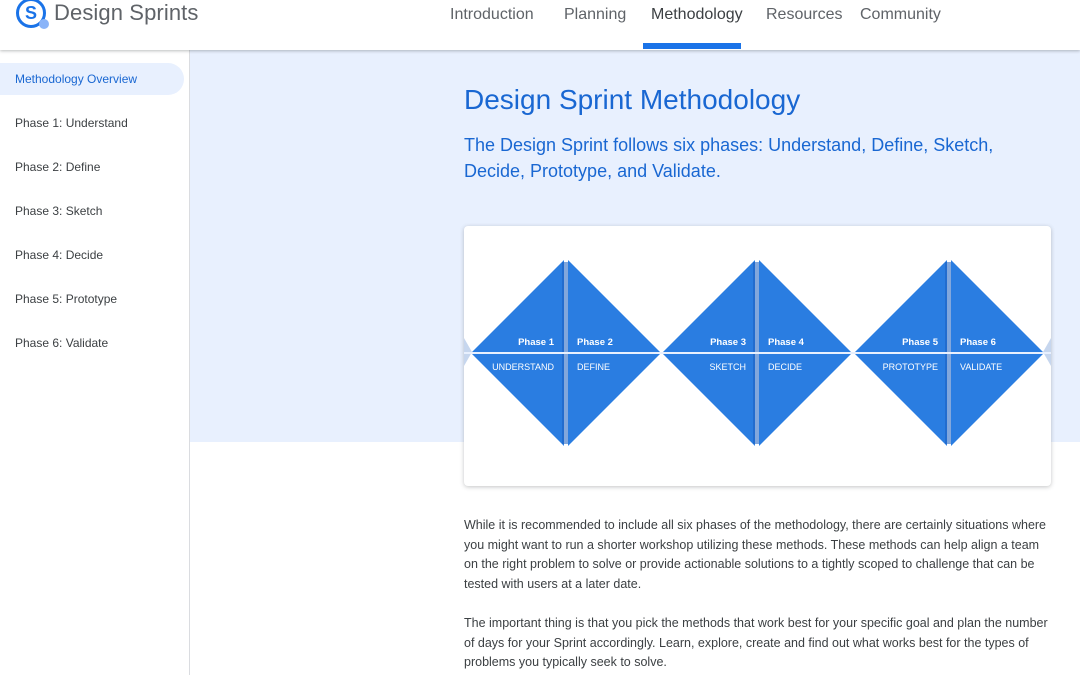  Describe the element at coordinates (786, 342) in the screenshot. I see `phase-4-number: Phase 4` at that location.